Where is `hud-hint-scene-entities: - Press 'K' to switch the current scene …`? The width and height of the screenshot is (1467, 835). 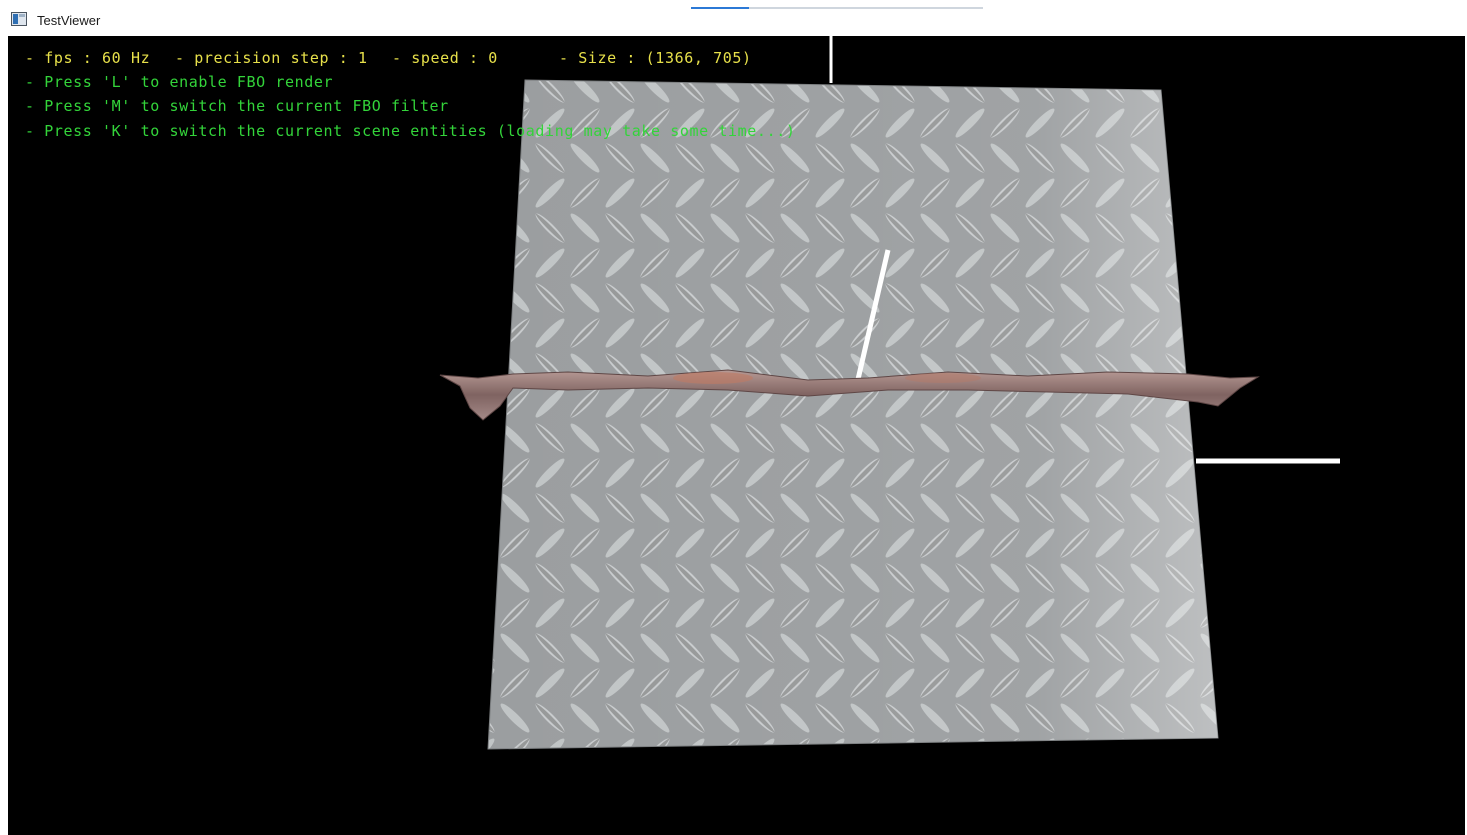
hud-hint-scene-entities: - Press 'K' to switch the current scene … is located at coordinates (410, 131).